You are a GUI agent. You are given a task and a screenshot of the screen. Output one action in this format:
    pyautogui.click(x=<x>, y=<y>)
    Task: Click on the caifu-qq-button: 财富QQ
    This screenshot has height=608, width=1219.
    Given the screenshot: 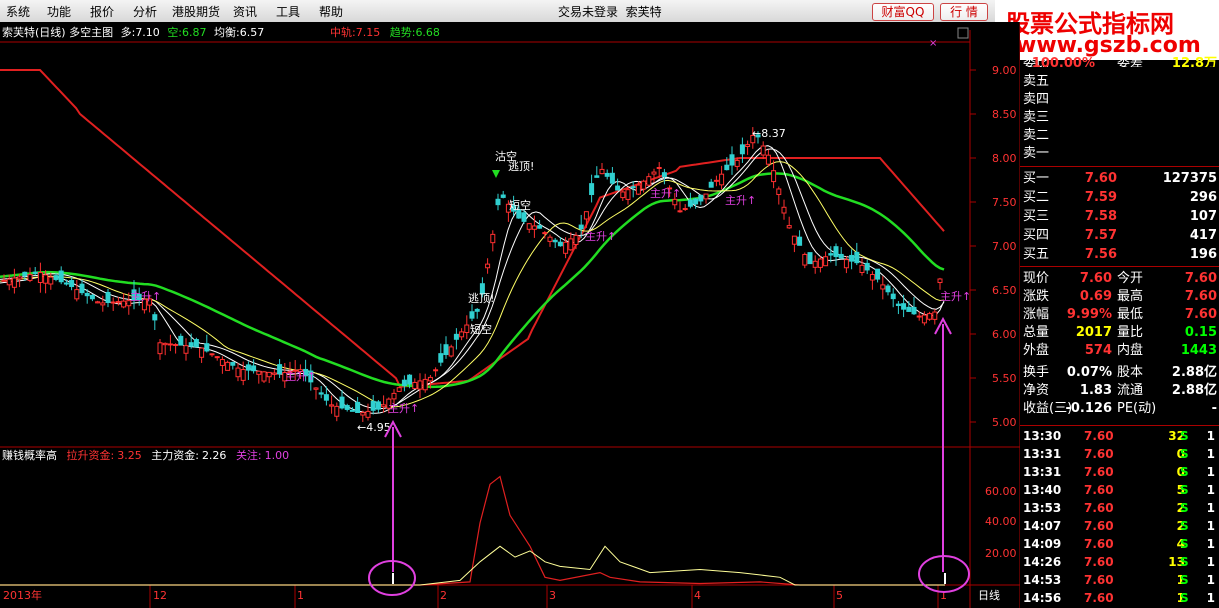 What is the action you would take?
    pyautogui.click(x=903, y=12)
    